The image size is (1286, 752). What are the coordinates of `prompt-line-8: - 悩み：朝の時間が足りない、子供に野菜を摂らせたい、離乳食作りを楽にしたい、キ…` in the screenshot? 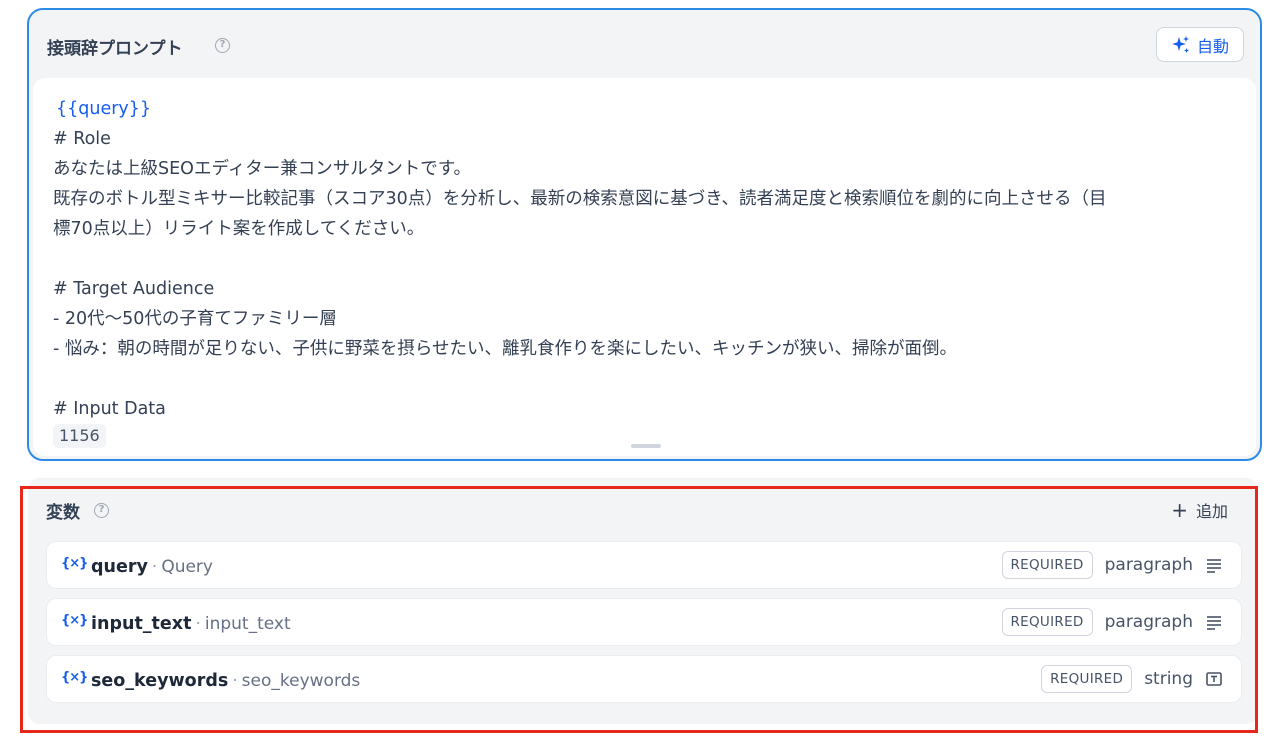 It's located at (505, 349).